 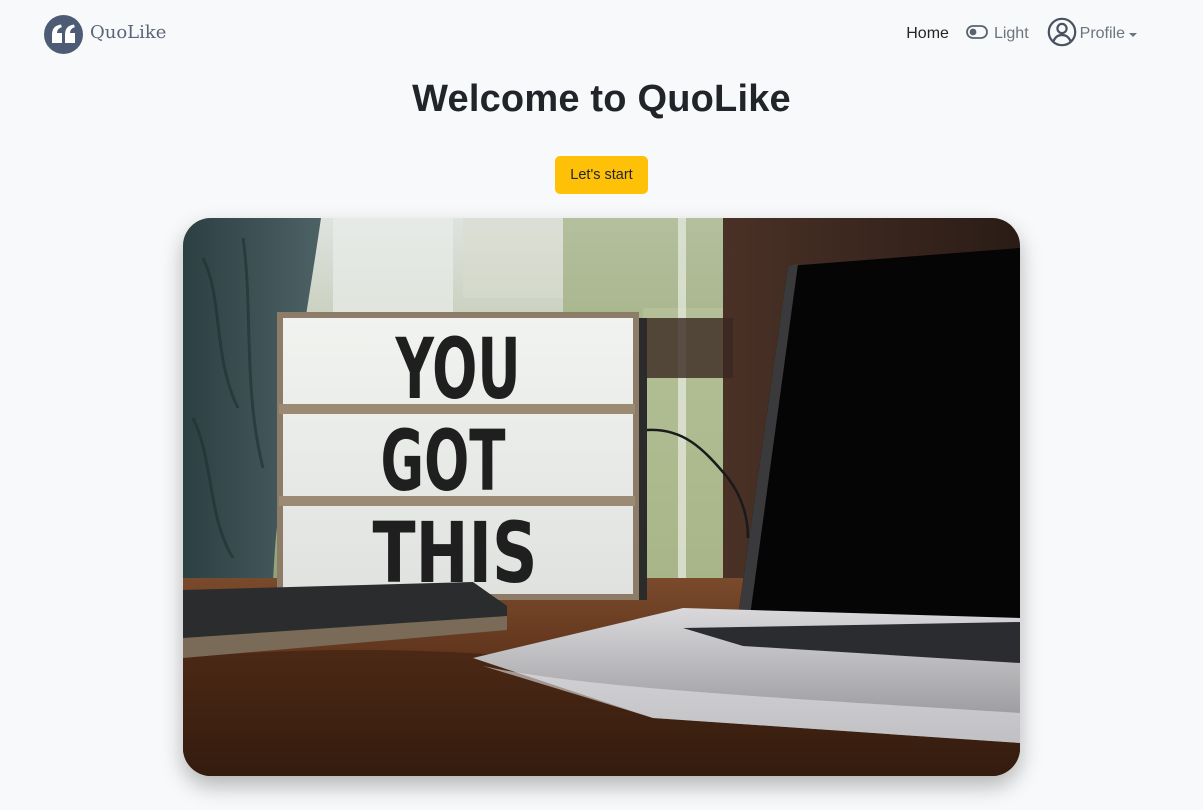 What do you see at coordinates (927, 34) in the screenshot?
I see `nav-home-link: Home` at bounding box center [927, 34].